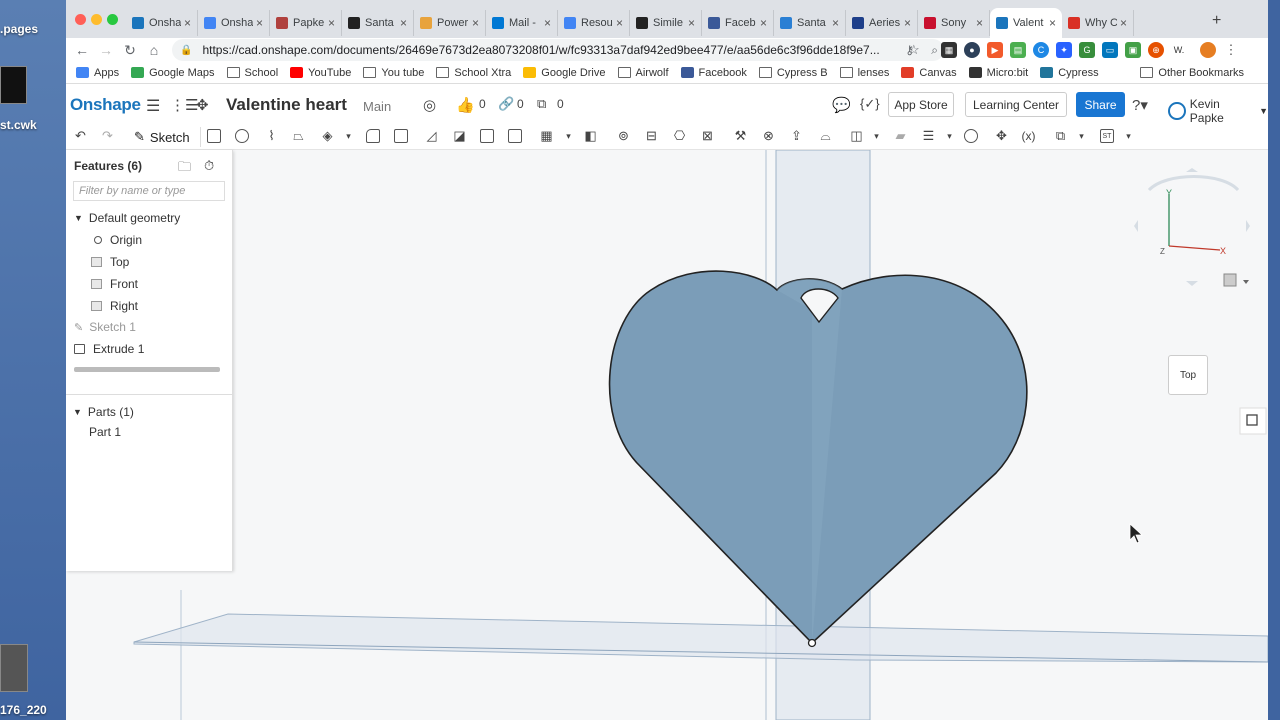 The width and height of the screenshot is (1280, 720). What do you see at coordinates (1041, 50) in the screenshot?
I see `extension-circle-icon: C` at bounding box center [1041, 50].